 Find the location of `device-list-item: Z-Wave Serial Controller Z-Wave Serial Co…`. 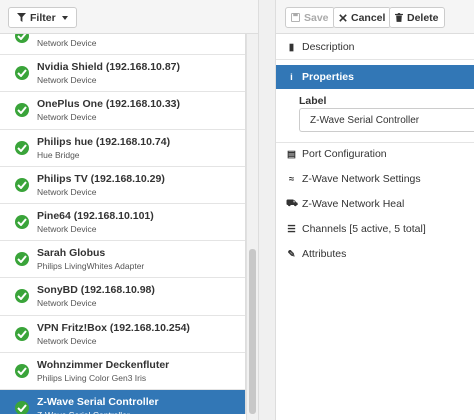

device-list-item: Z-Wave Serial Controller Z-Wave Serial Co… is located at coordinates (122, 402).